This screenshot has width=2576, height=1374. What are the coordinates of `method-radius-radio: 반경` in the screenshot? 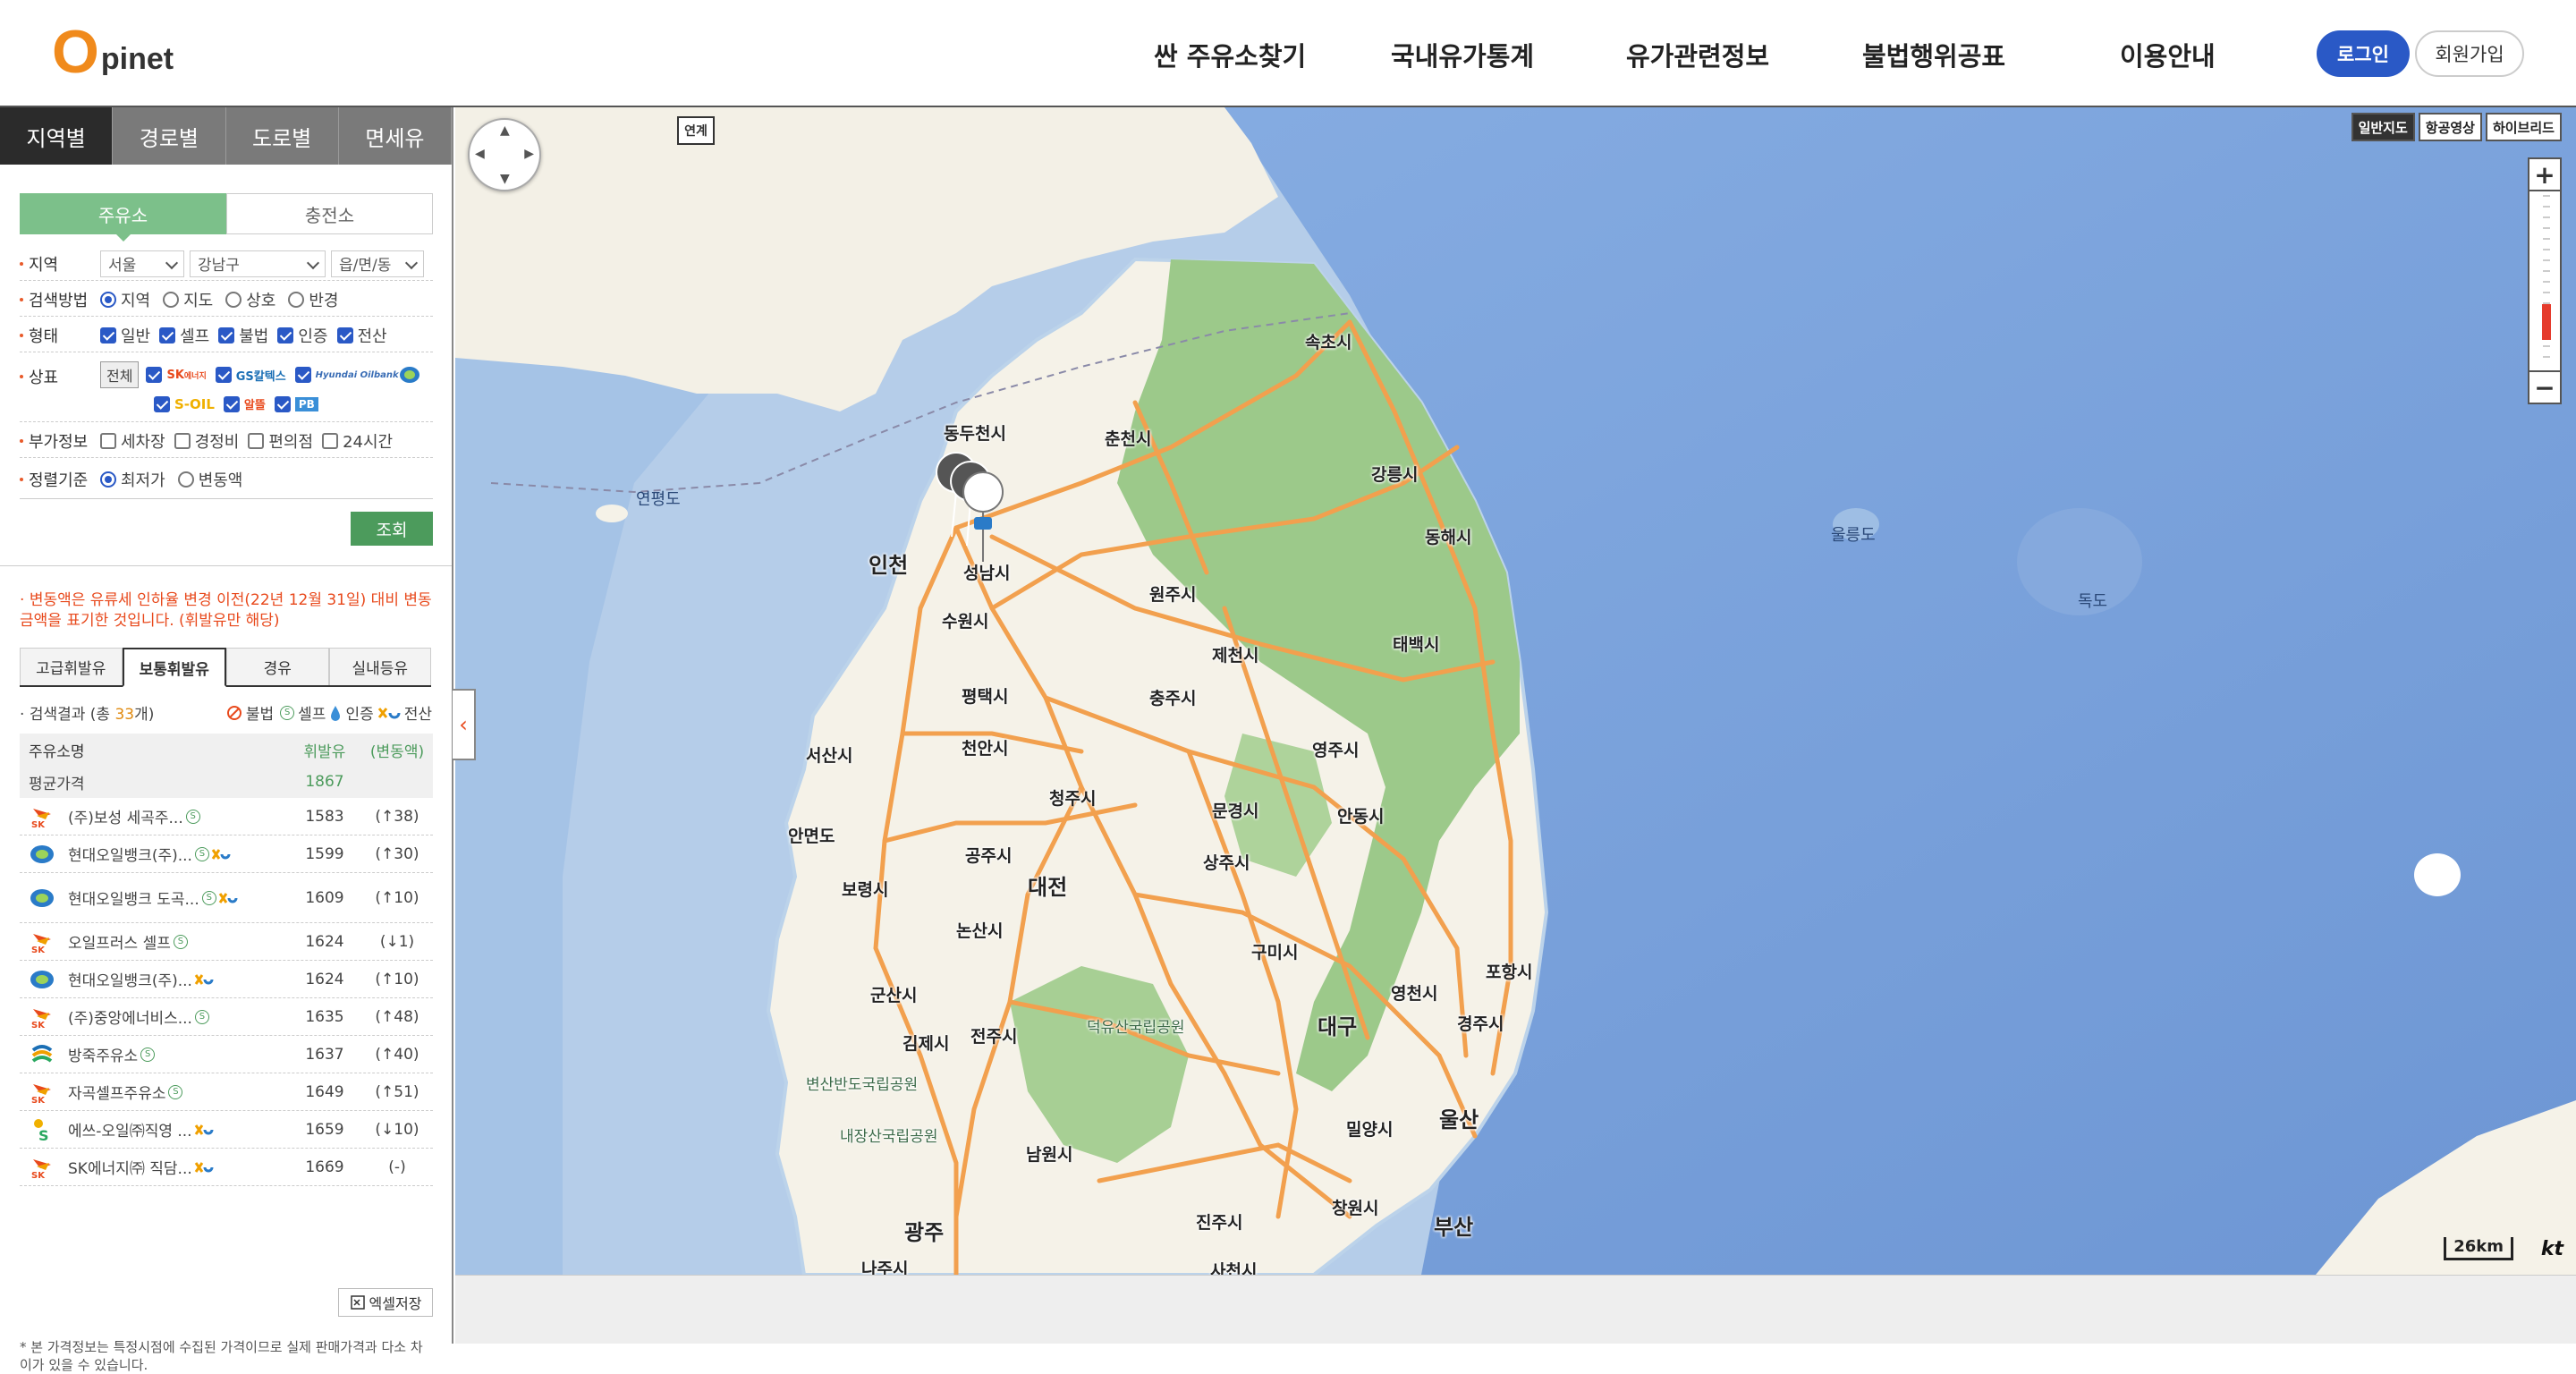 It's located at (313, 299).